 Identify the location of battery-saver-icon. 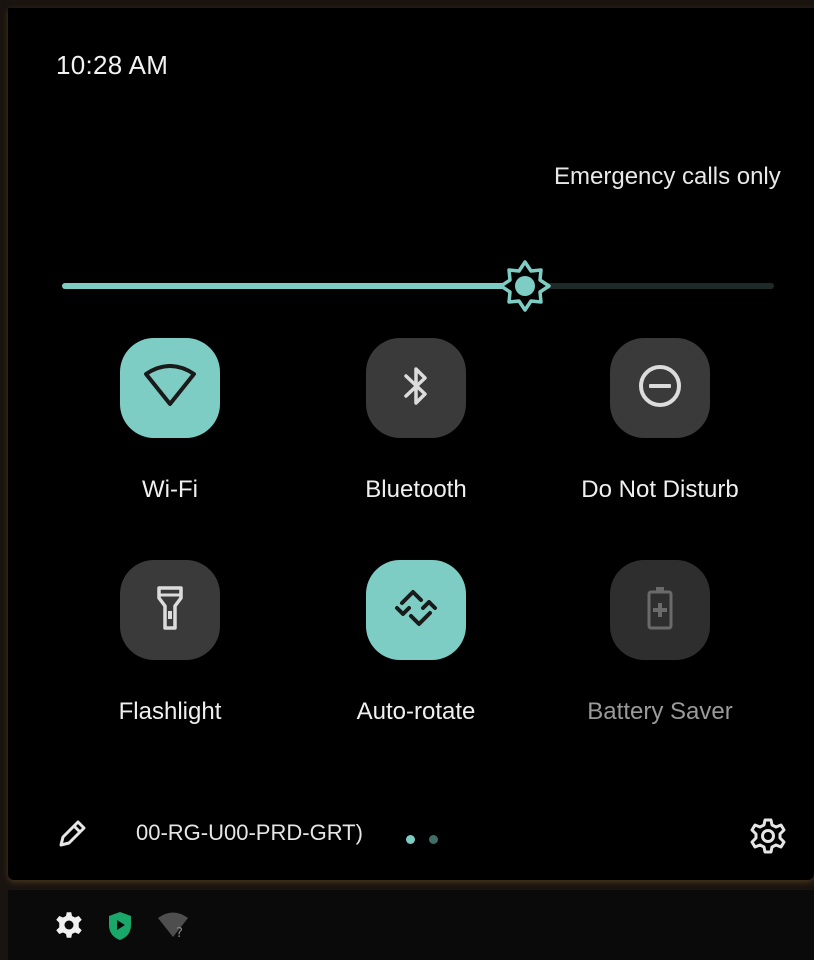
(660, 610).